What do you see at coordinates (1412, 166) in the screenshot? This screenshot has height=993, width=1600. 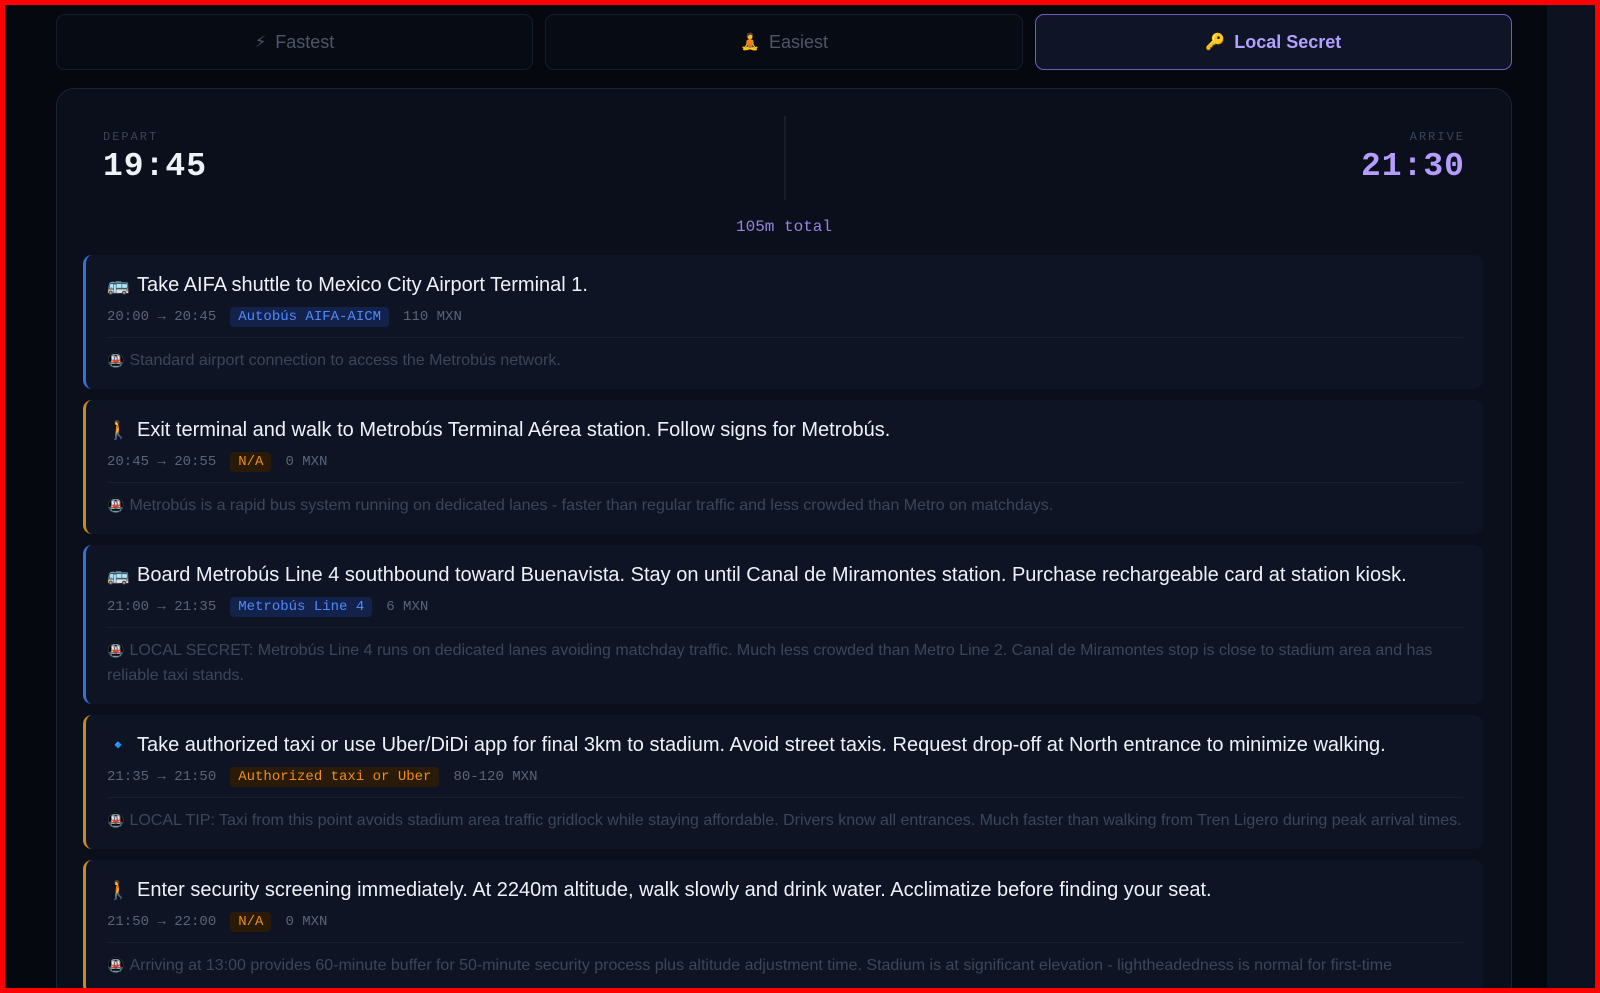 I see `arrive-time: 21:30` at bounding box center [1412, 166].